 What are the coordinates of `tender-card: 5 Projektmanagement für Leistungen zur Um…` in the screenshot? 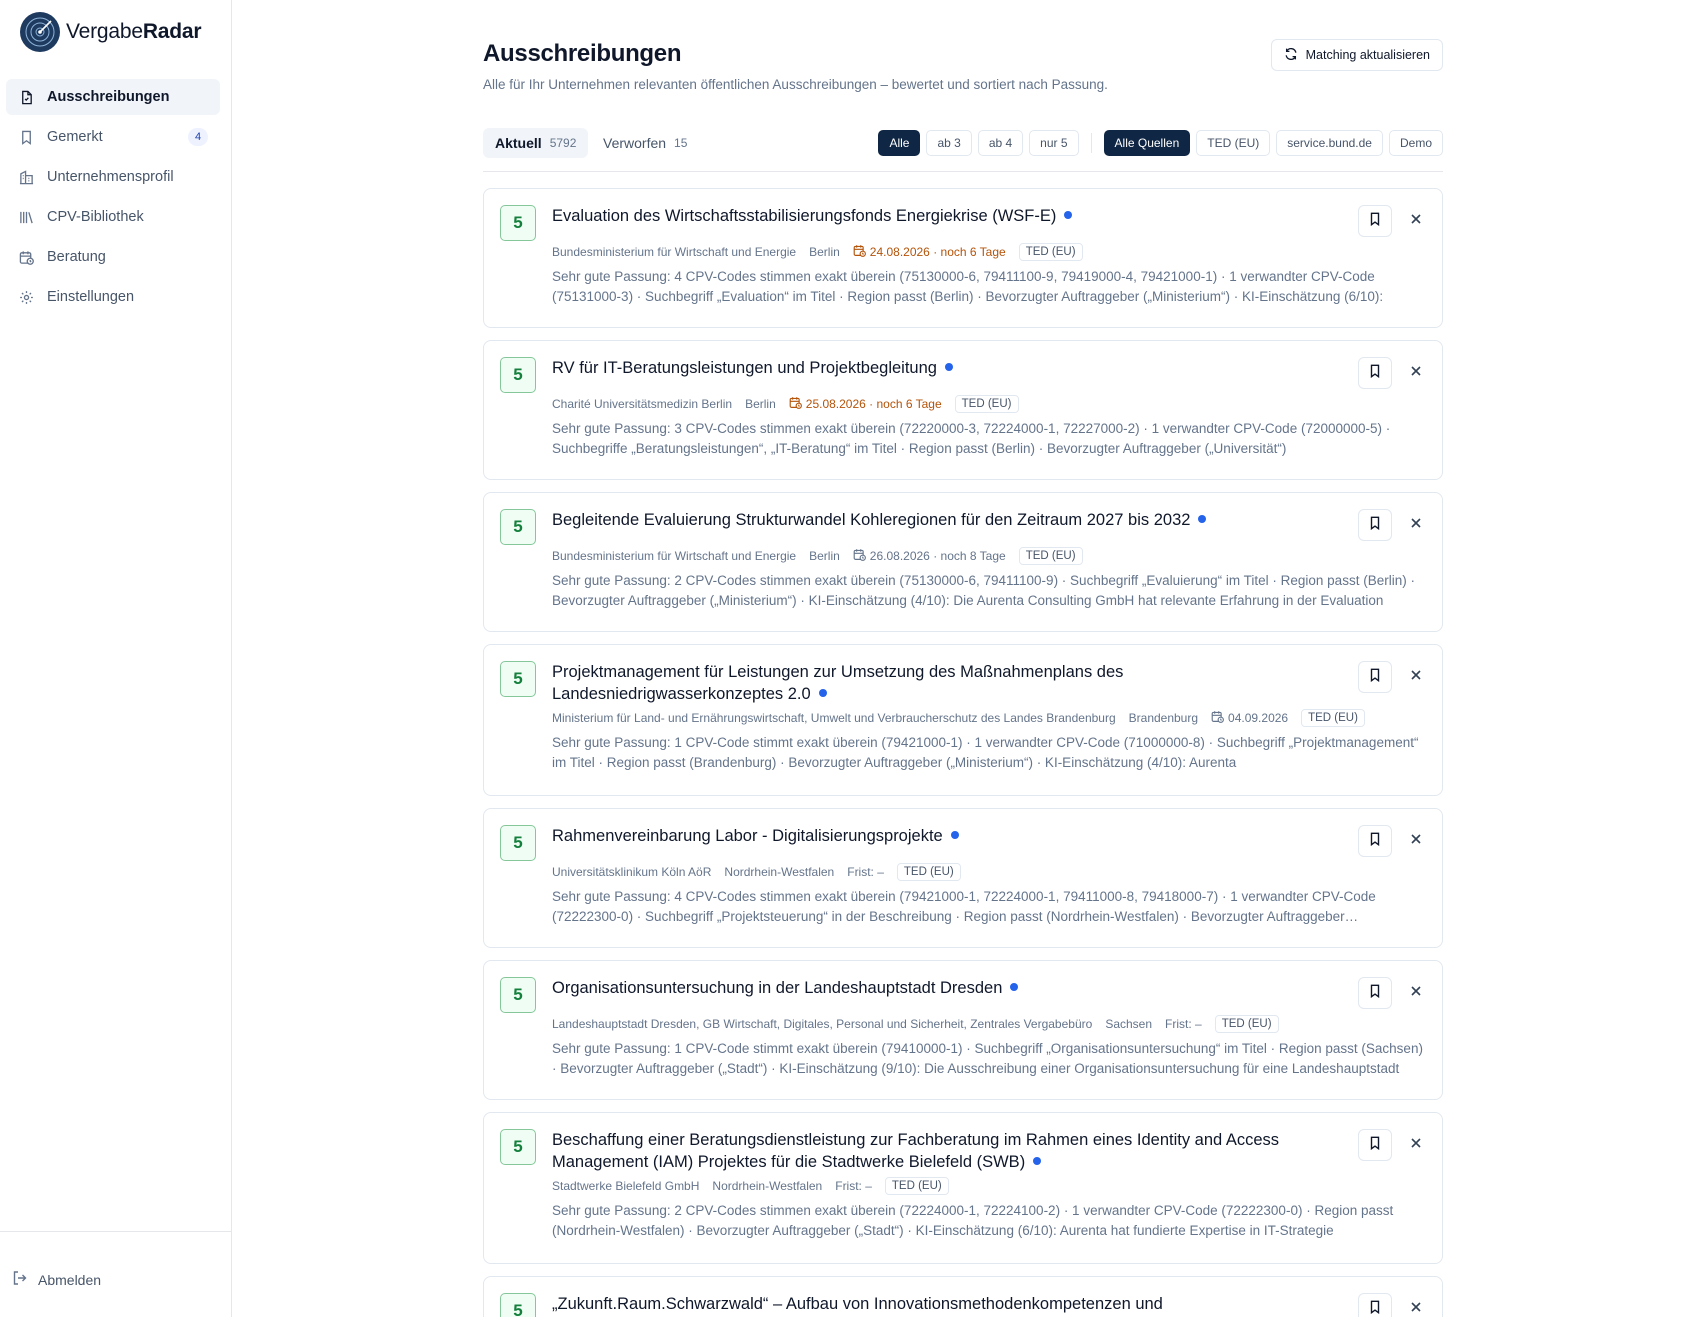 It's located at (963, 720).